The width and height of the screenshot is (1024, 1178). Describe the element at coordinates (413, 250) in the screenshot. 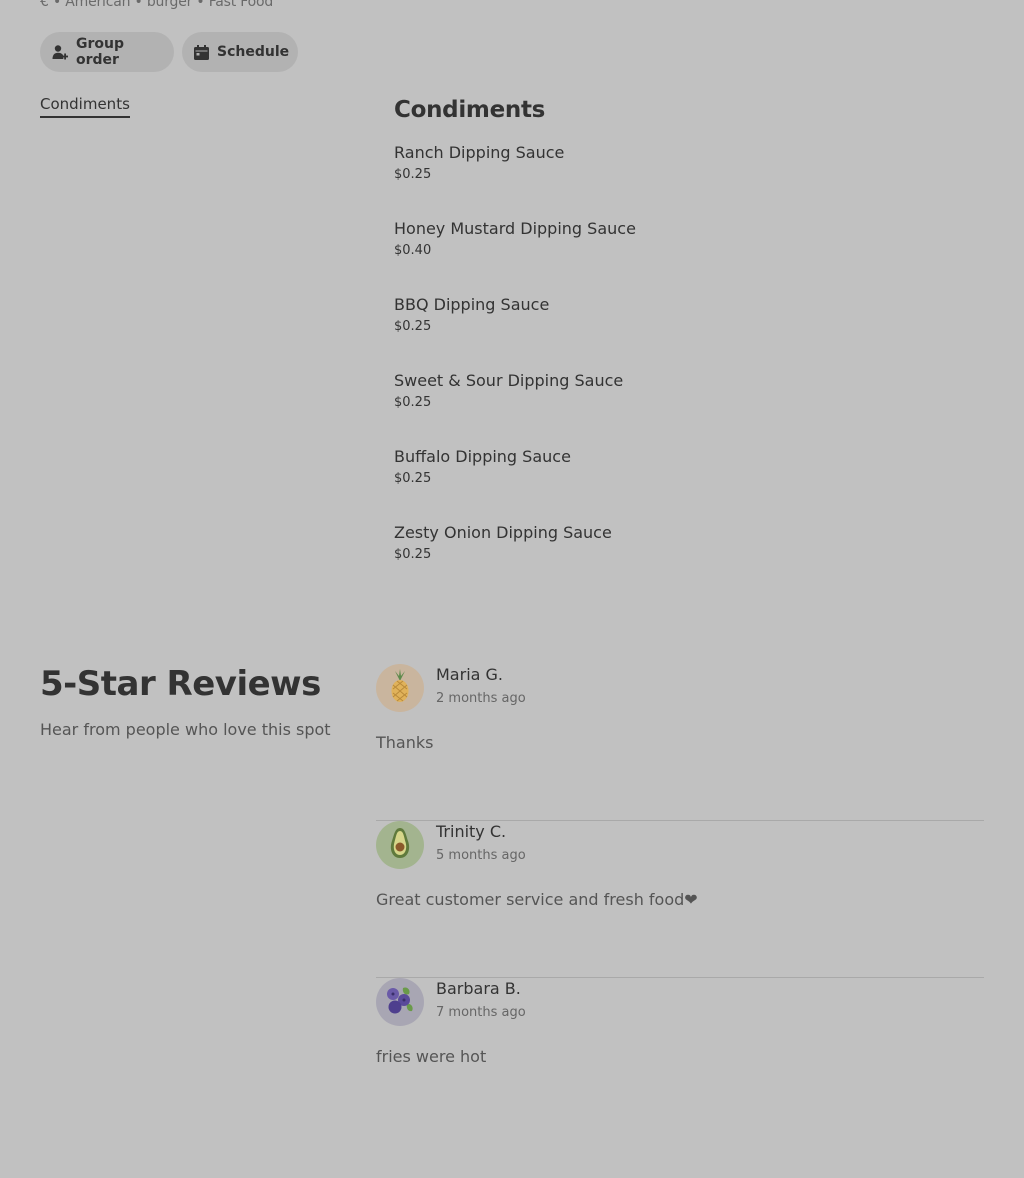

I see `menu-item-price: $0.40` at that location.